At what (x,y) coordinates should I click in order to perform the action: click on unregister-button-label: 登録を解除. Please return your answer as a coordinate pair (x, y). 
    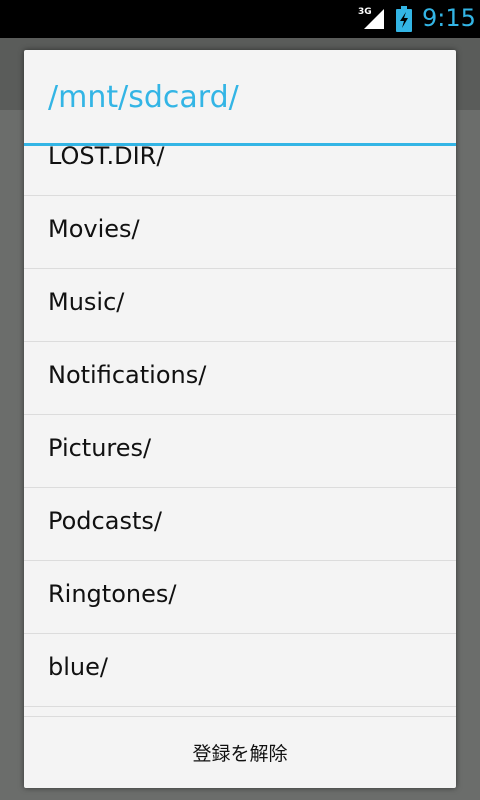
    Looking at the image, I should click on (240, 754).